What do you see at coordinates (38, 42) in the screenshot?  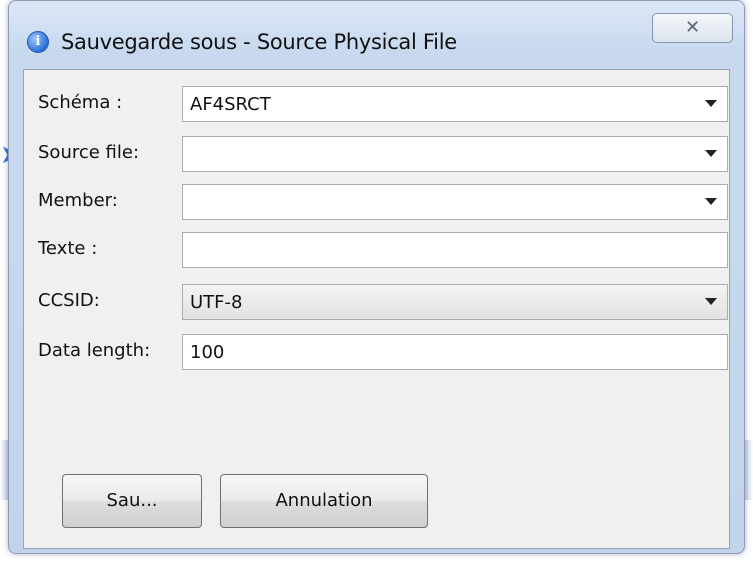 I see `info-icon: i` at bounding box center [38, 42].